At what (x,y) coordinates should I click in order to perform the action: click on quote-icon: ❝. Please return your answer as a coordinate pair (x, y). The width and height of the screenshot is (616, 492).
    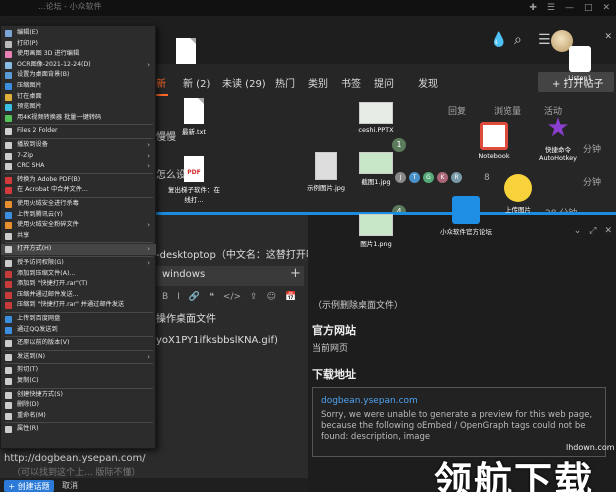
    Looking at the image, I should click on (211, 299).